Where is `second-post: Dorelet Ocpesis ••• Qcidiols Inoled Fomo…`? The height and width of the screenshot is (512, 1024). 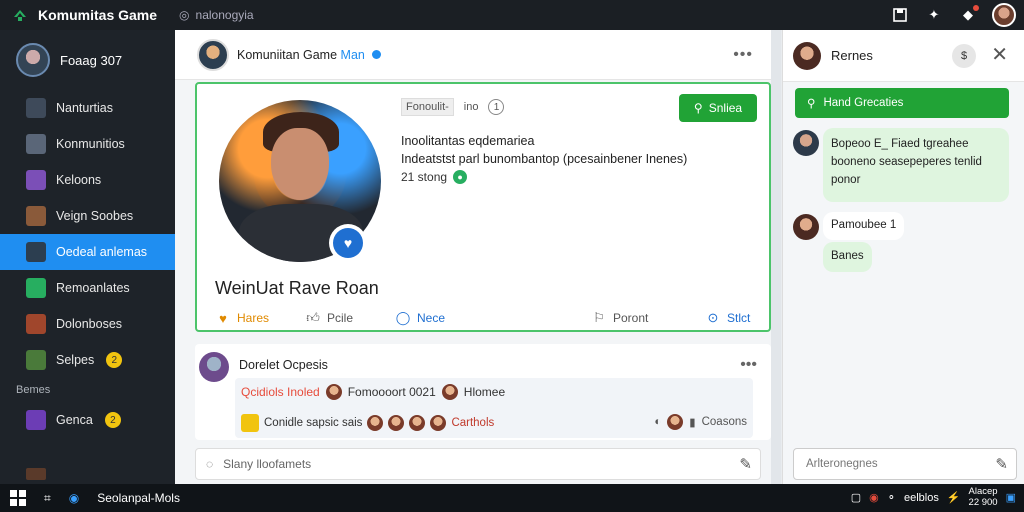 second-post: Dorelet Ocpesis ••• Qcidiols Inoled Fomo… is located at coordinates (483, 392).